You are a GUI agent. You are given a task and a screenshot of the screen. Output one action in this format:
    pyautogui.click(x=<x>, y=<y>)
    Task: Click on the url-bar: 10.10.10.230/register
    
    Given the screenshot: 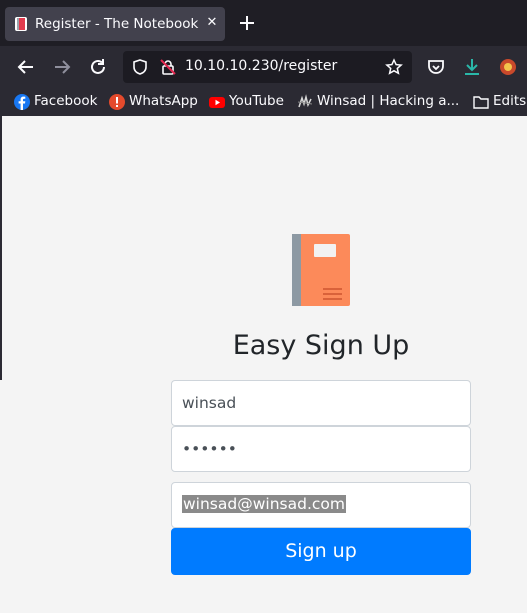 What is the action you would take?
    pyautogui.click(x=267, y=67)
    